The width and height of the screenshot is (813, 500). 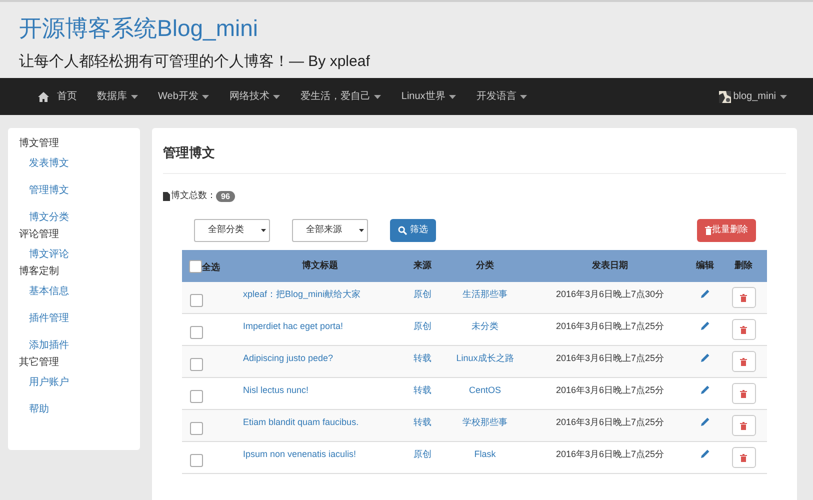 I want to click on nav-link: Linux世界, so click(x=428, y=96).